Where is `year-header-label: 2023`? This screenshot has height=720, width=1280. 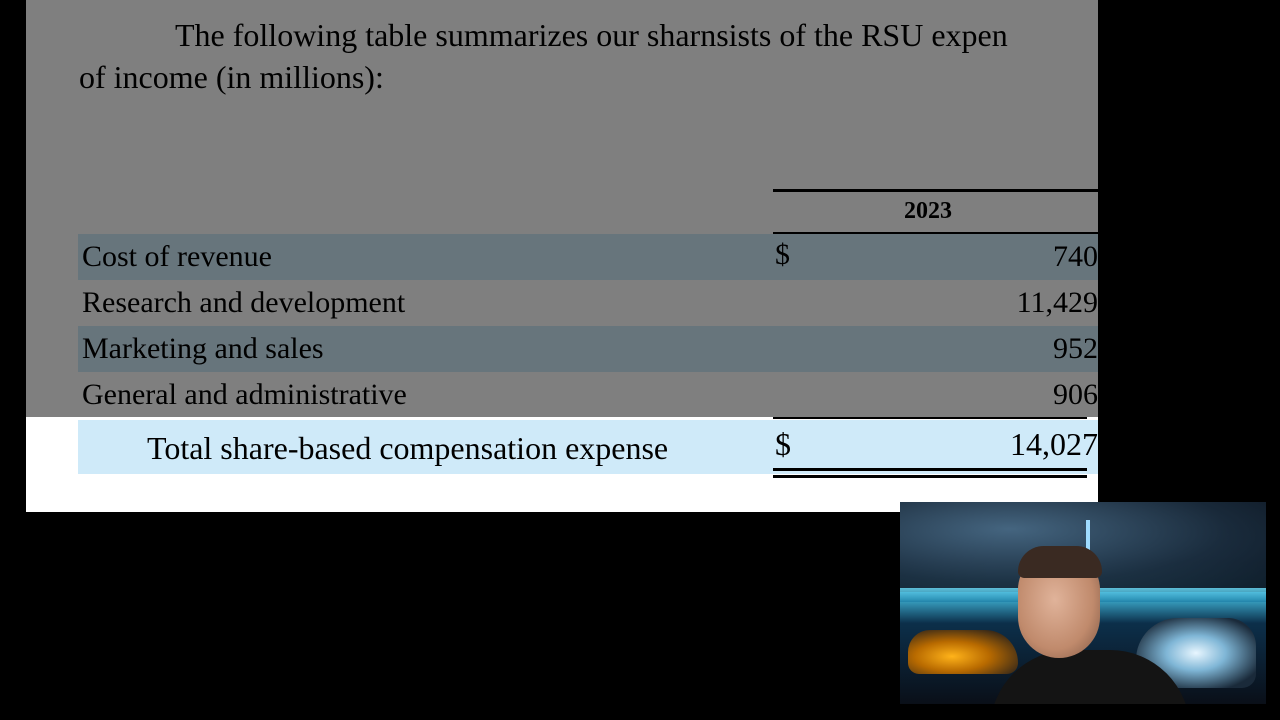 year-header-label: 2023 is located at coordinates (928, 211).